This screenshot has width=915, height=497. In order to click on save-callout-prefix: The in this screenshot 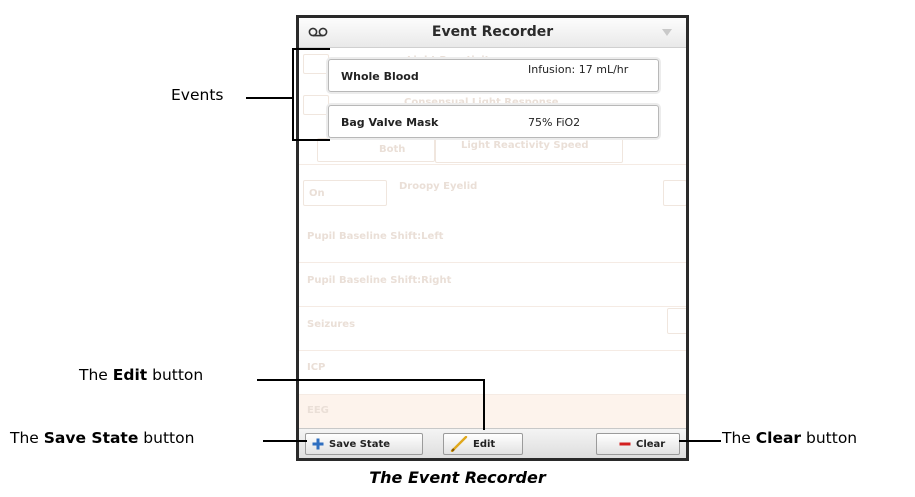, I will do `click(27, 438)`.